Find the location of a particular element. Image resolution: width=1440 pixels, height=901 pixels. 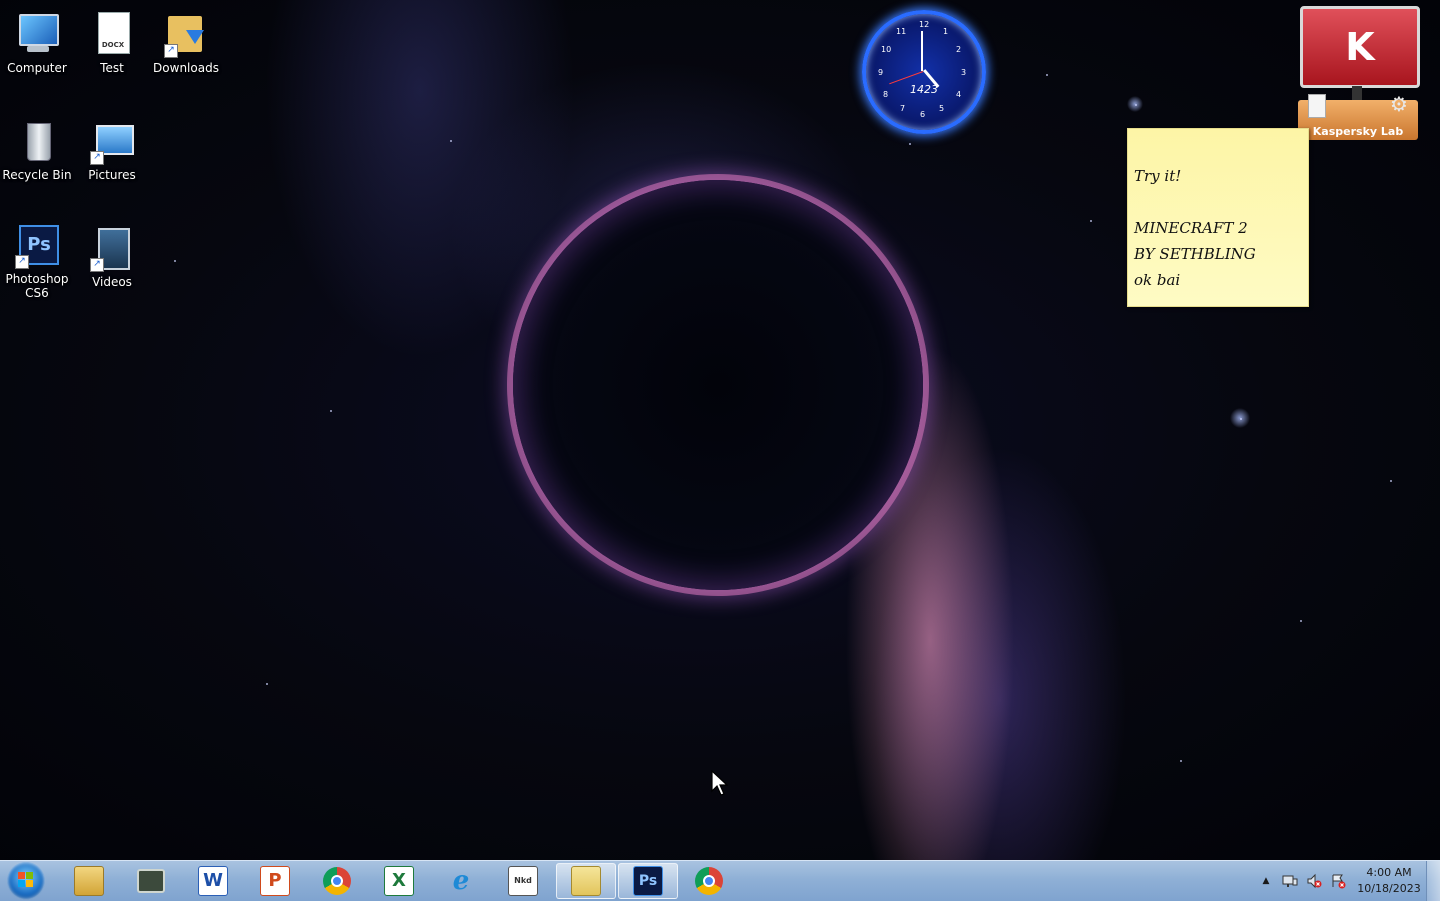

taskbar-chrome-button is located at coordinates (337, 881).